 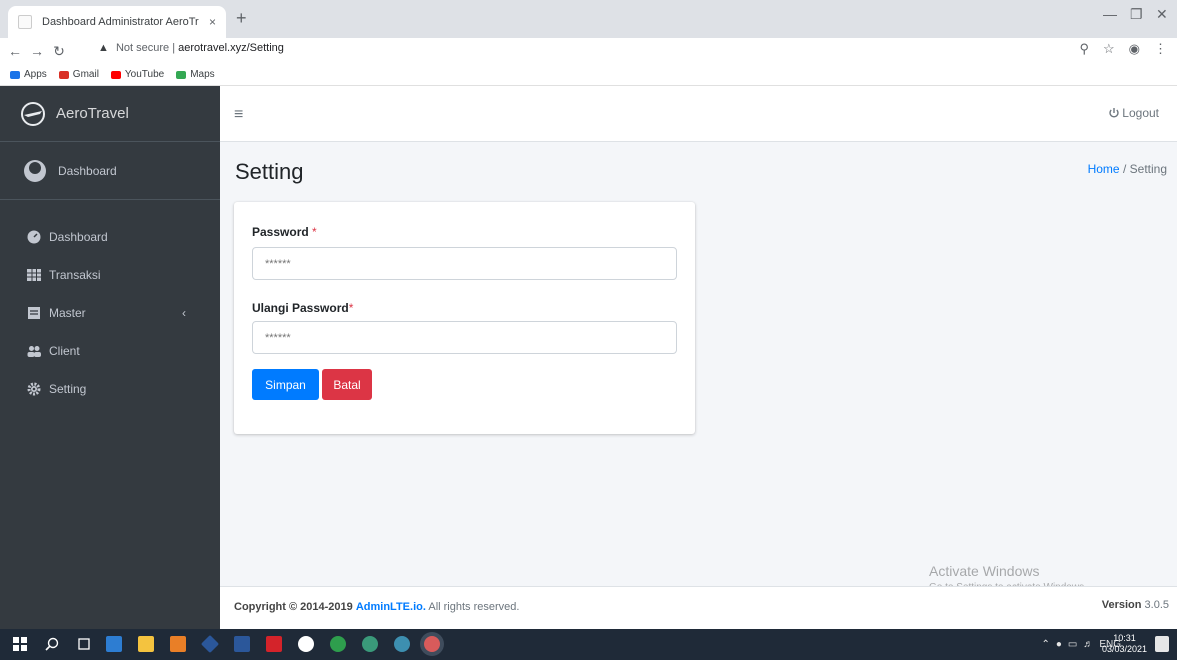 I want to click on password-input, so click(x=464, y=263).